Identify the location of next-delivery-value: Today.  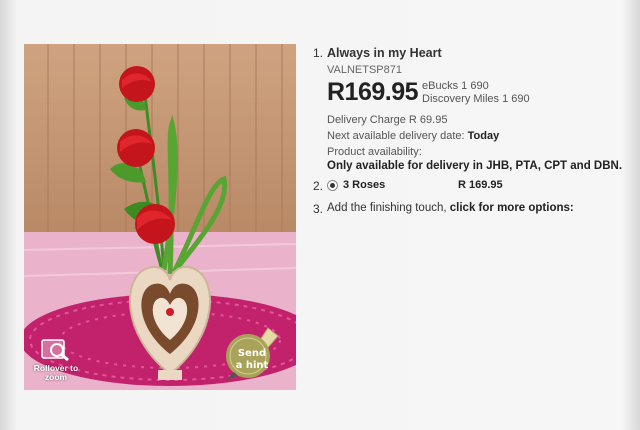
(483, 136).